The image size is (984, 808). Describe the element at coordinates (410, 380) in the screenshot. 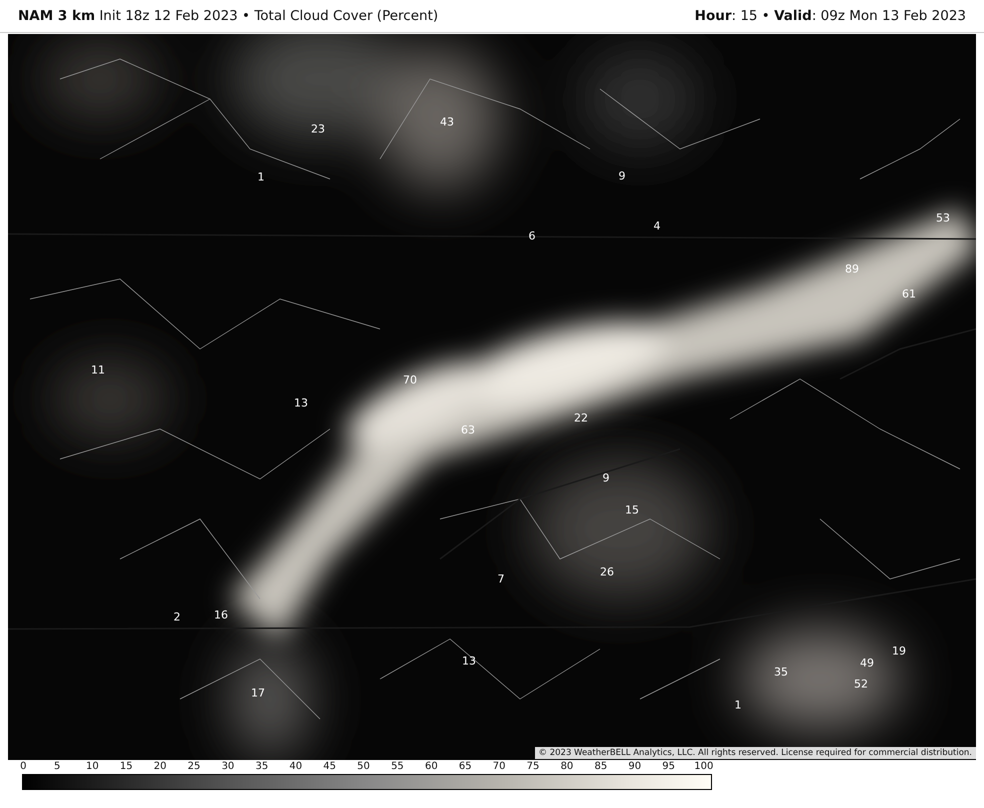

I see `cloud-cover-value: 70` at that location.